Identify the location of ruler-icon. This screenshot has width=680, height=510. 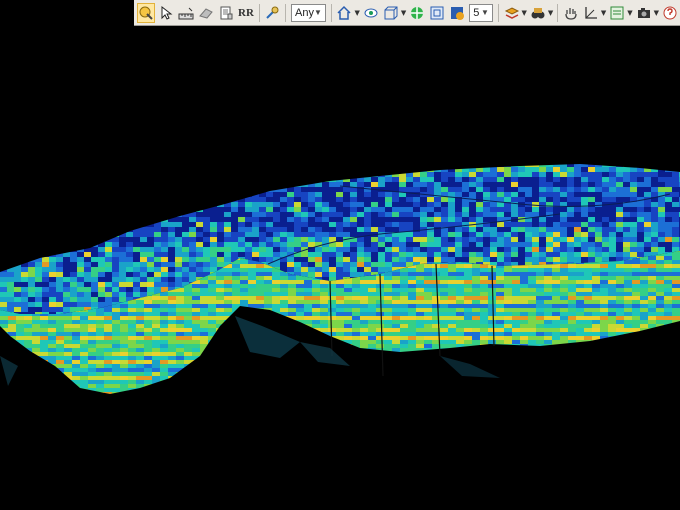
(186, 13).